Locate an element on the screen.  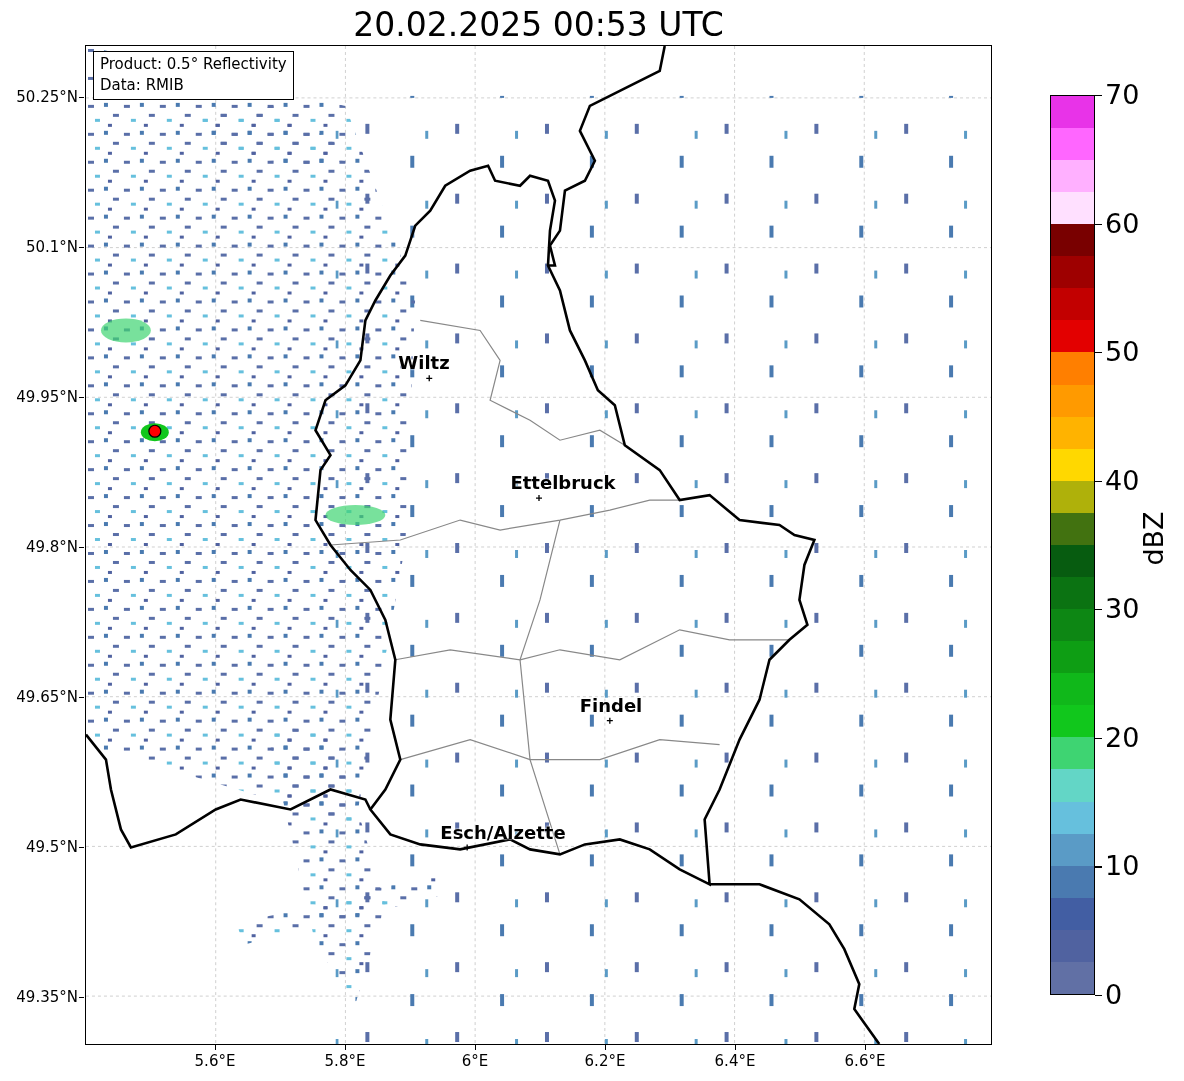
y-axis-label: 49.5°N is located at coordinates (51, 847).